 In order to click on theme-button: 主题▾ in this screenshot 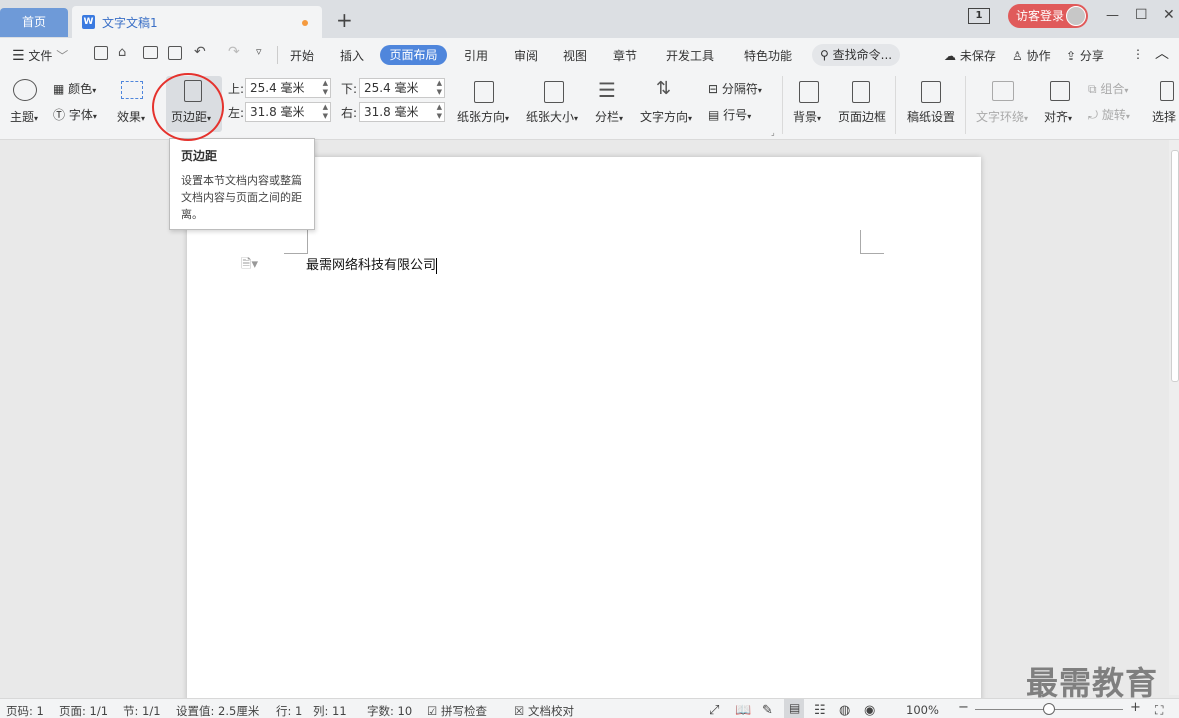, I will do `click(24, 116)`.